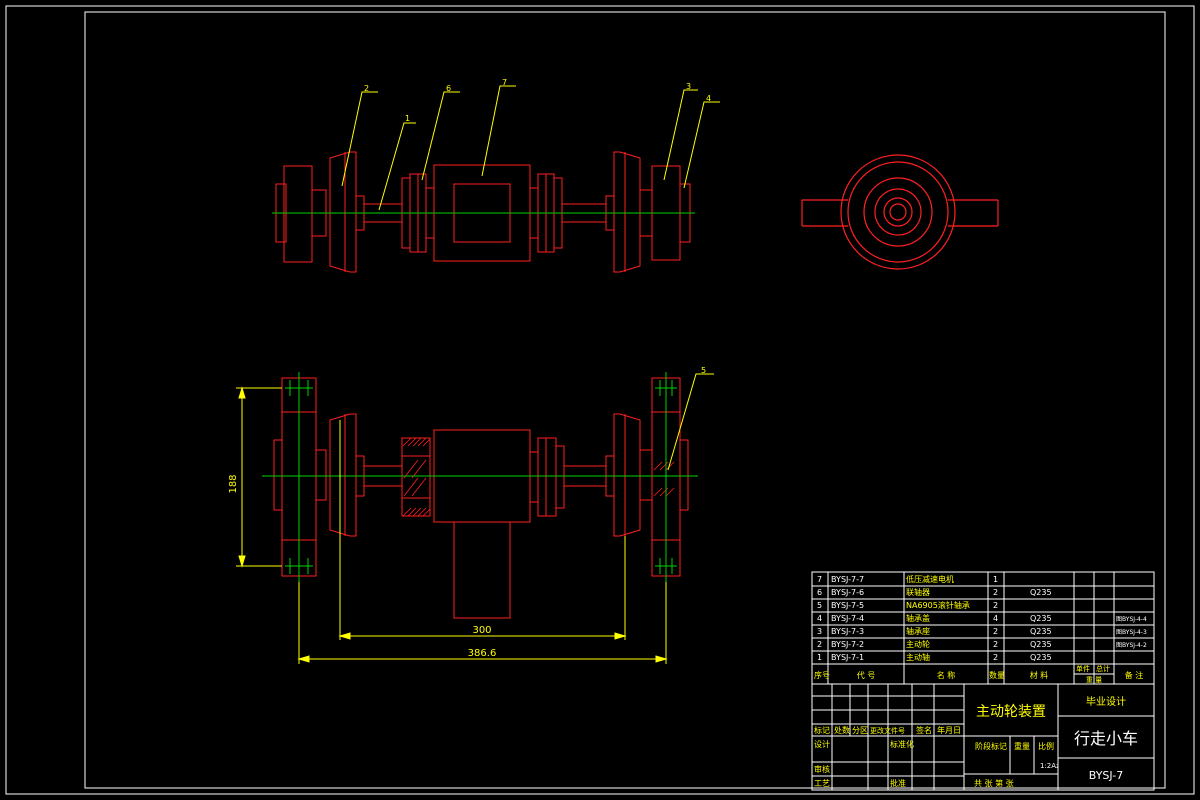  Describe the element at coordinates (1039, 675) in the screenshot. I see `bom-header-material: 材 料` at that location.